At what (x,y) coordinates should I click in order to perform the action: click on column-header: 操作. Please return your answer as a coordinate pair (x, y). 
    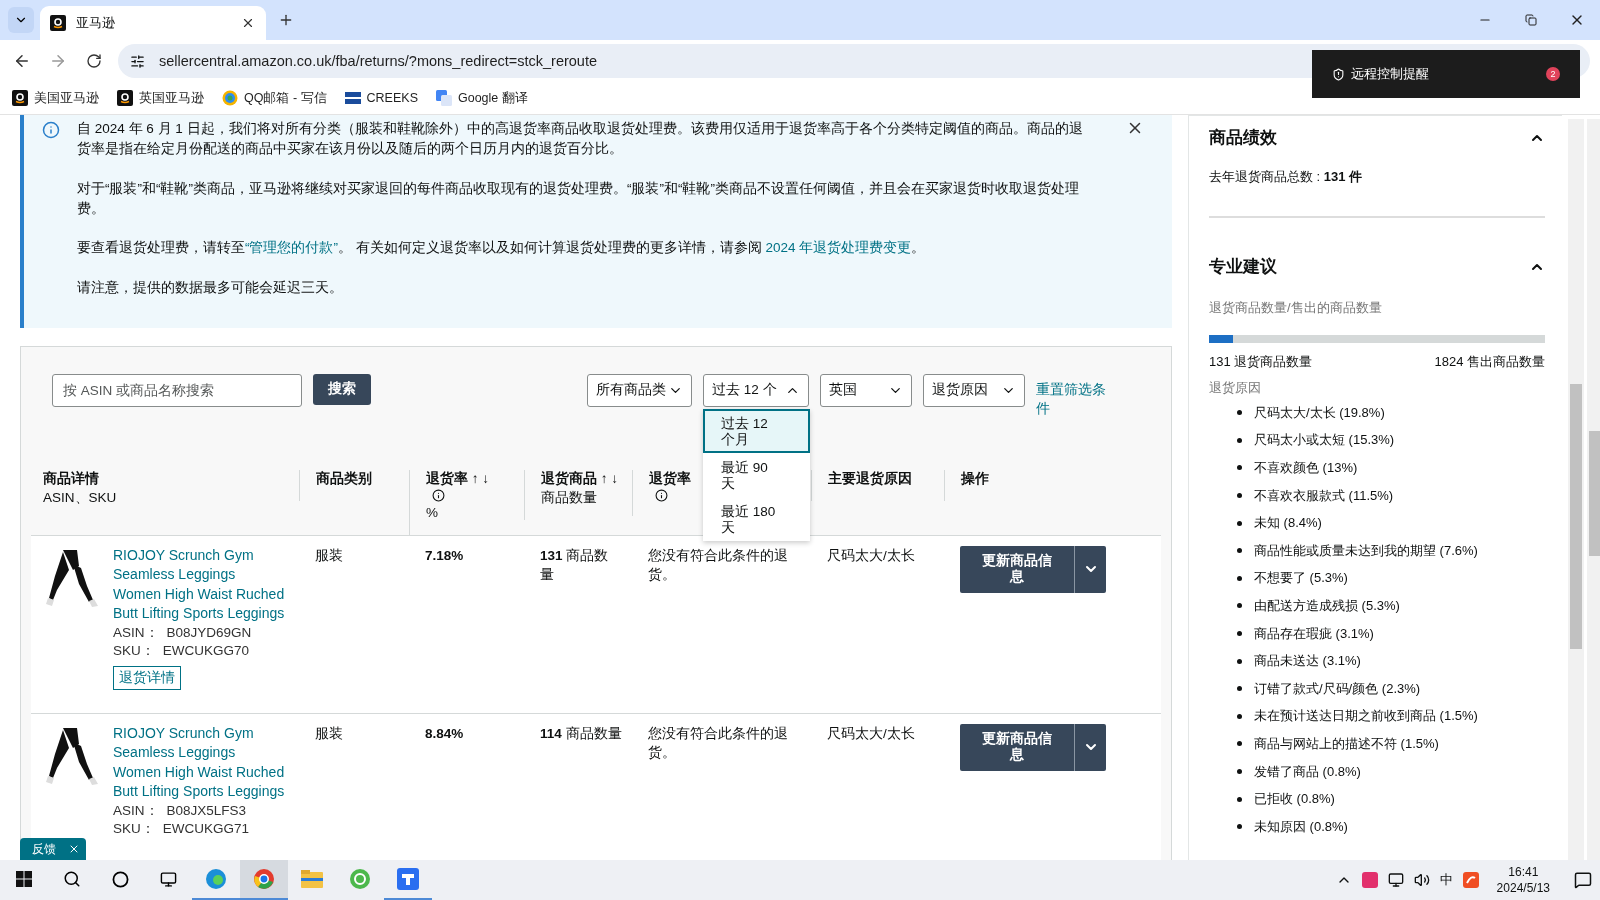
    Looking at the image, I should click on (975, 478).